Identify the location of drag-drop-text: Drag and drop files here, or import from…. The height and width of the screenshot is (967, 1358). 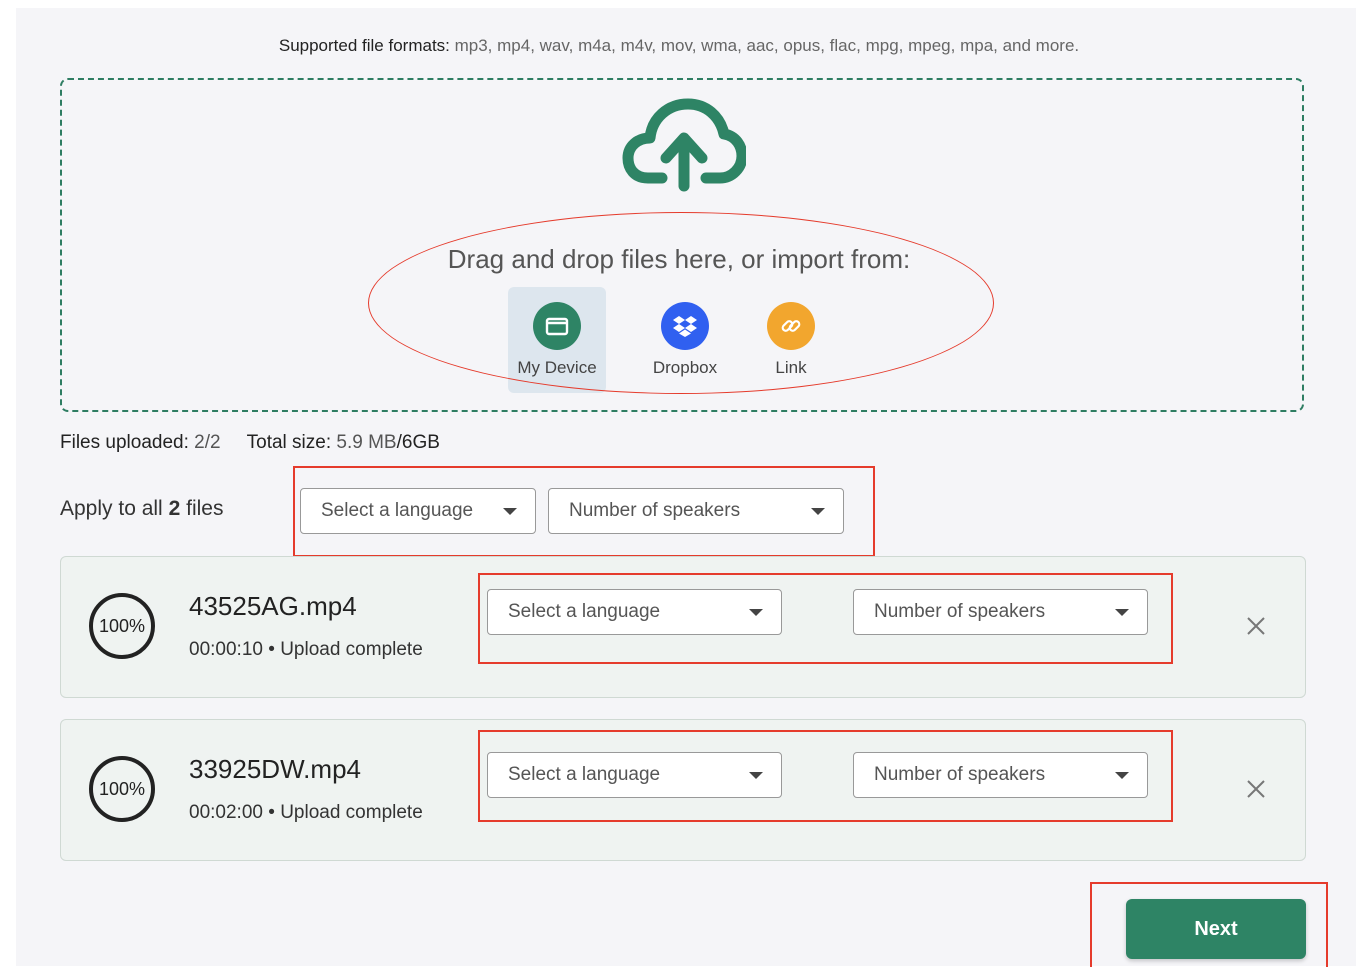
(679, 259).